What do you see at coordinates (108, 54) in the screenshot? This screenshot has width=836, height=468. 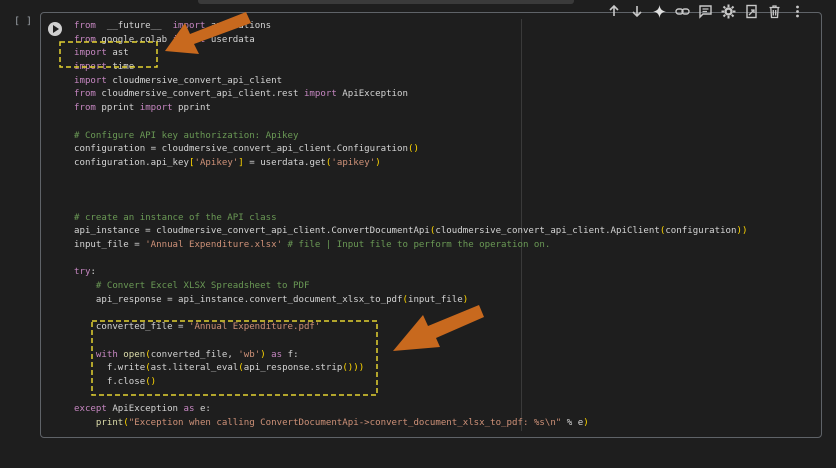 I see `highlight-box-import` at bounding box center [108, 54].